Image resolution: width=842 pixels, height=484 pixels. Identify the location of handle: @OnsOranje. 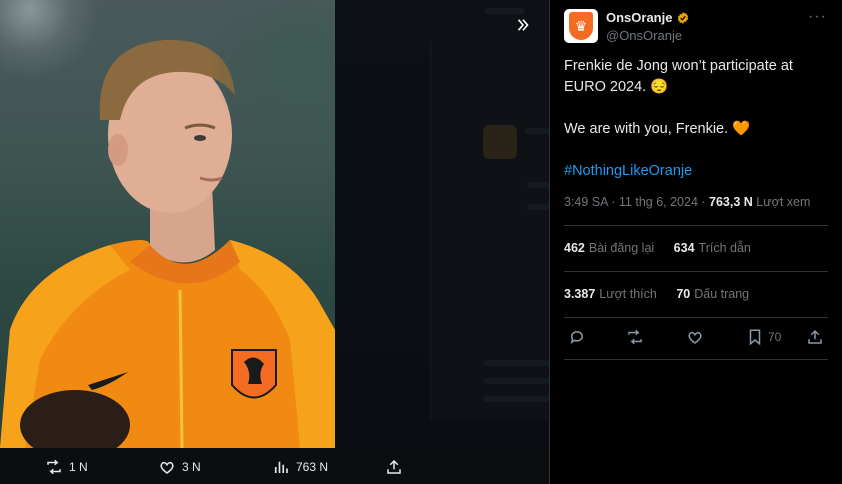
(644, 35).